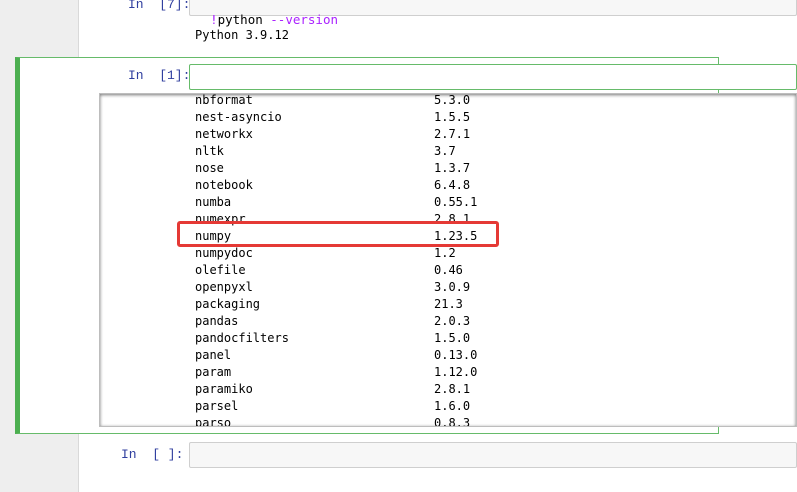  Describe the element at coordinates (159, 75) in the screenshot. I see `input-prompt-1: In [1]:` at that location.